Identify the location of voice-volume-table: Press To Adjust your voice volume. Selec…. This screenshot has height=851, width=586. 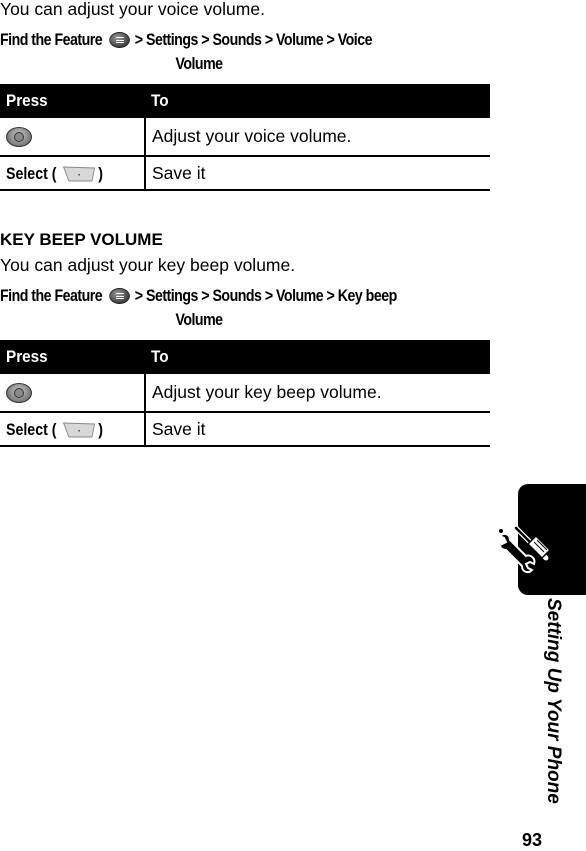
(245, 137).